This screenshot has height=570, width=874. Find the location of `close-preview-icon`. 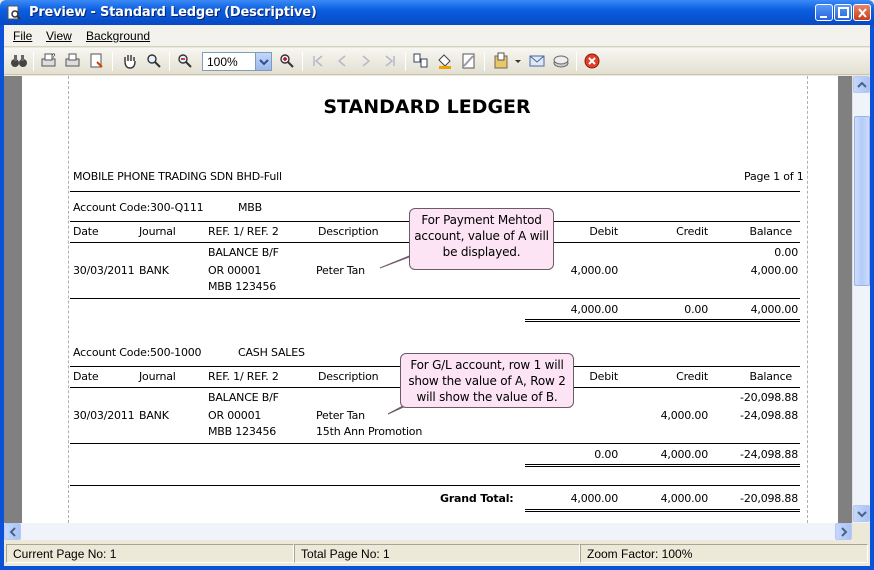

close-preview-icon is located at coordinates (592, 61).